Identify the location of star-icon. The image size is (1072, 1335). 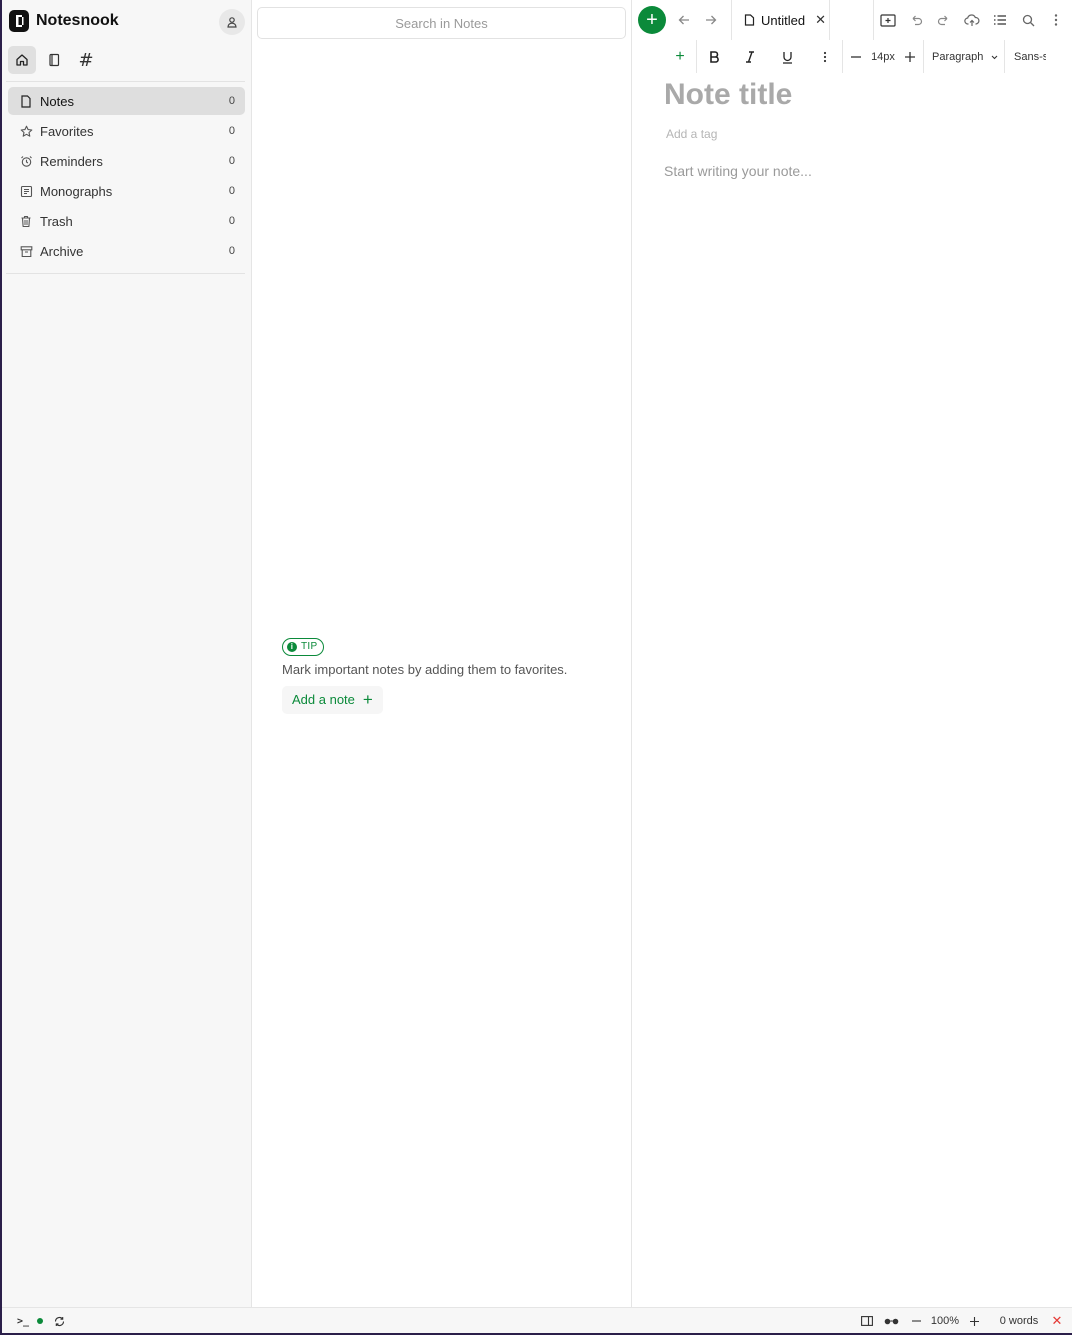
(26, 131).